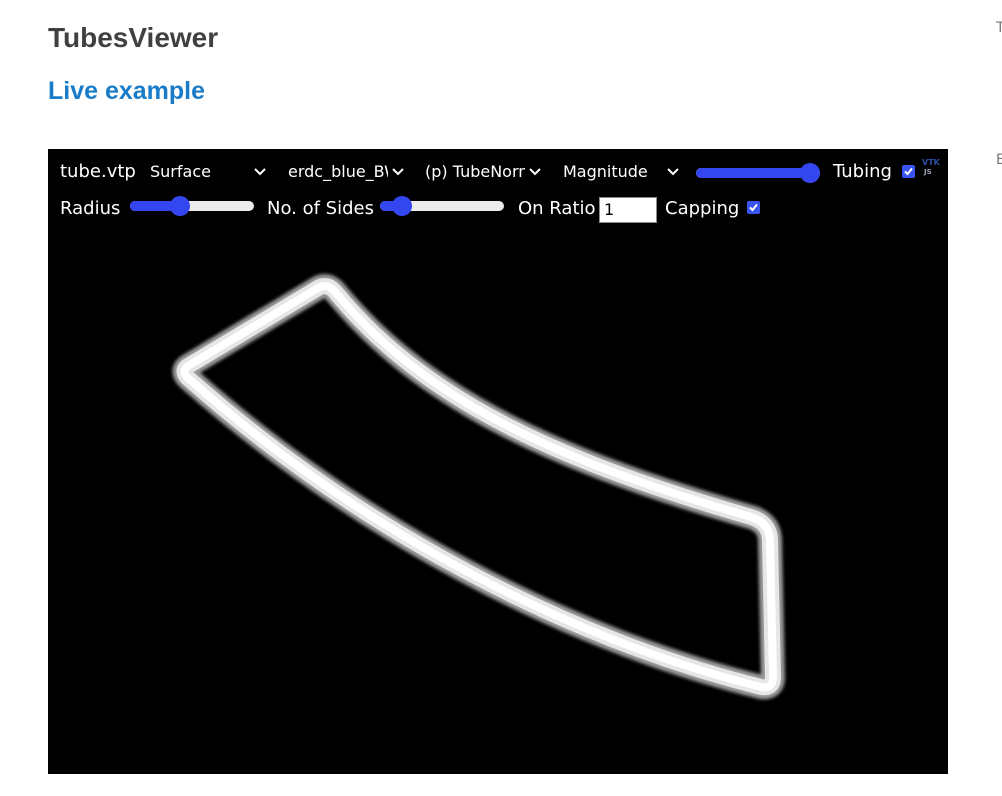 Image resolution: width=1002 pixels, height=796 pixels. What do you see at coordinates (557, 208) in the screenshot?
I see `on-ratio-label: On Ratio` at bounding box center [557, 208].